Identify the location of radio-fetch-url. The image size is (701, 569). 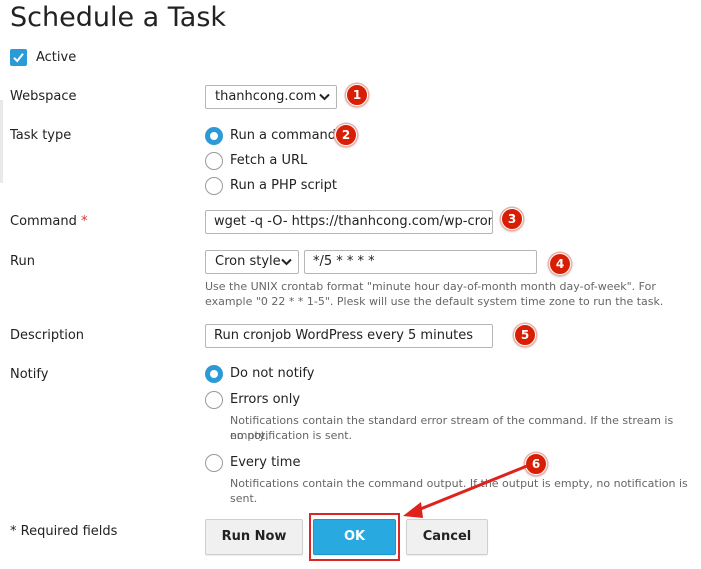
(214, 161).